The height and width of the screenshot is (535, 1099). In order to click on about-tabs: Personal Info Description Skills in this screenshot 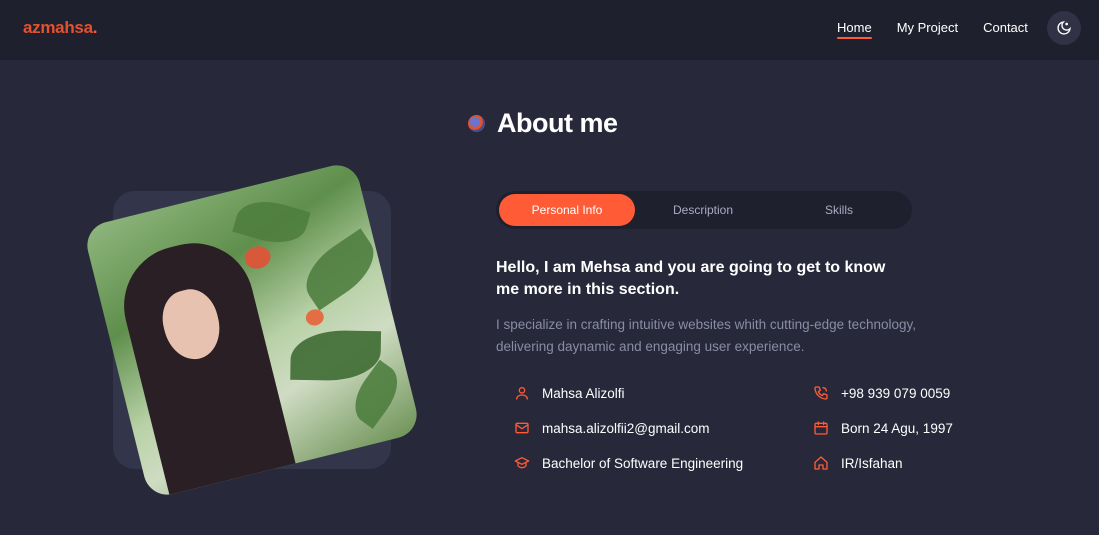, I will do `click(704, 210)`.